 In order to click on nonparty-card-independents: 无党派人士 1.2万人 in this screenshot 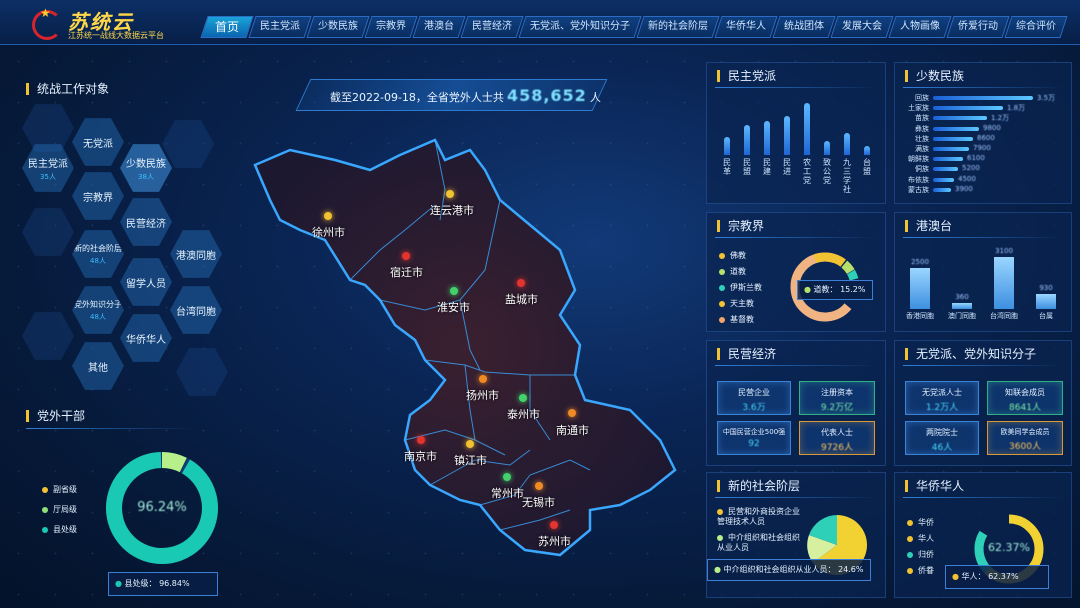, I will do `click(942, 398)`.